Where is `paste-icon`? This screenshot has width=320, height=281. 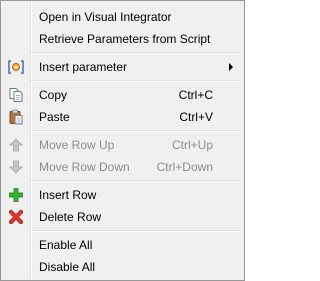
paste-icon is located at coordinates (16, 117).